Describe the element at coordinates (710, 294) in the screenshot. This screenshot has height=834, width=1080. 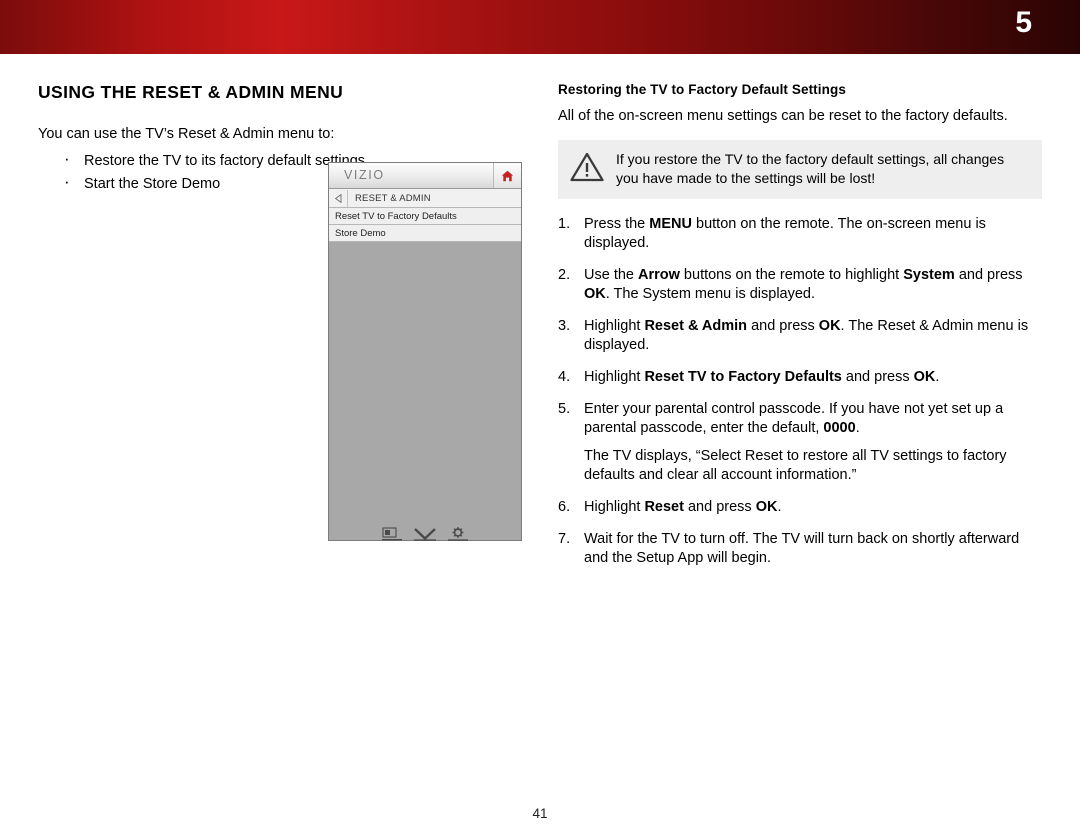
I see `step-text: . The System menu is displayed.` at that location.